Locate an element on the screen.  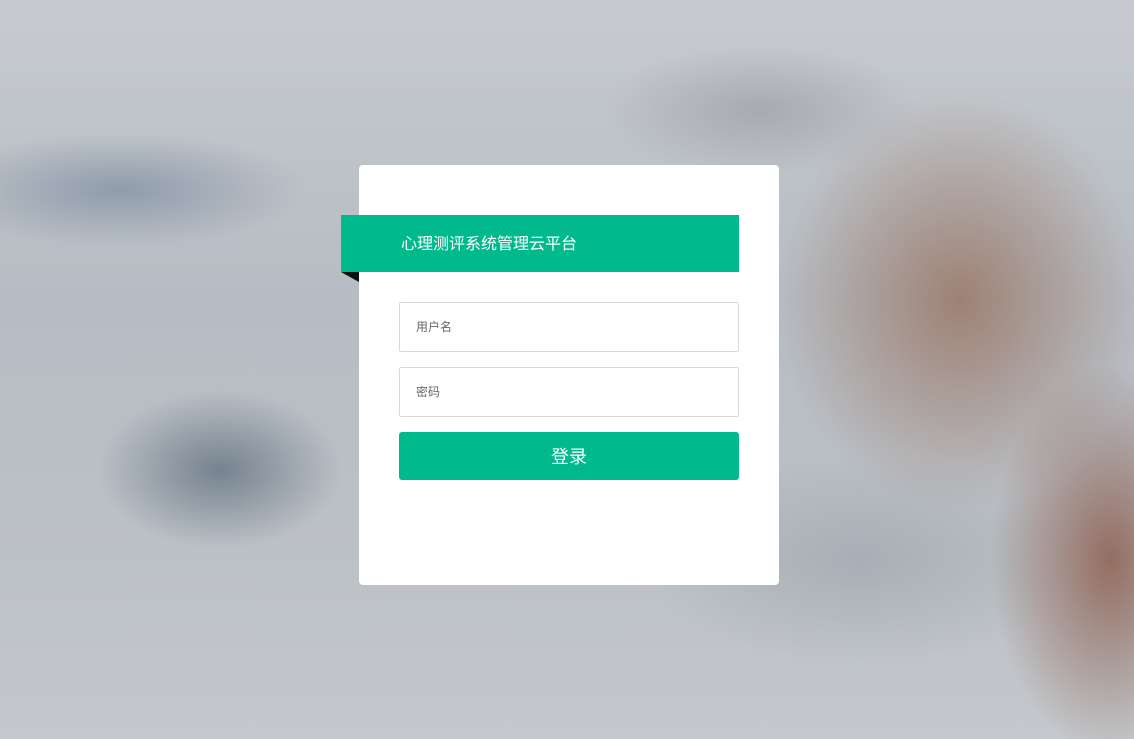
platform-title-banner: 心理测评系统管理云平台 is located at coordinates (540, 243).